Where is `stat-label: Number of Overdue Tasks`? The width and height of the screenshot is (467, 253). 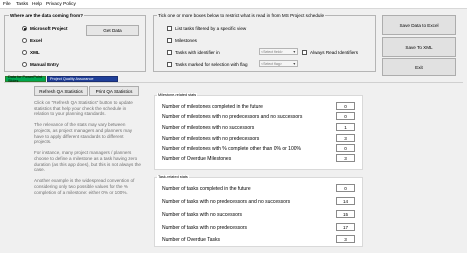 stat-label: Number of Overdue Tasks is located at coordinates (191, 240).